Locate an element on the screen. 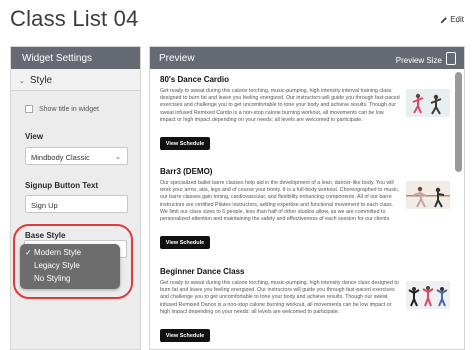 Image resolution: width=474 pixels, height=350 pixels. signup-button-text-value: Sign Up is located at coordinates (44, 205).